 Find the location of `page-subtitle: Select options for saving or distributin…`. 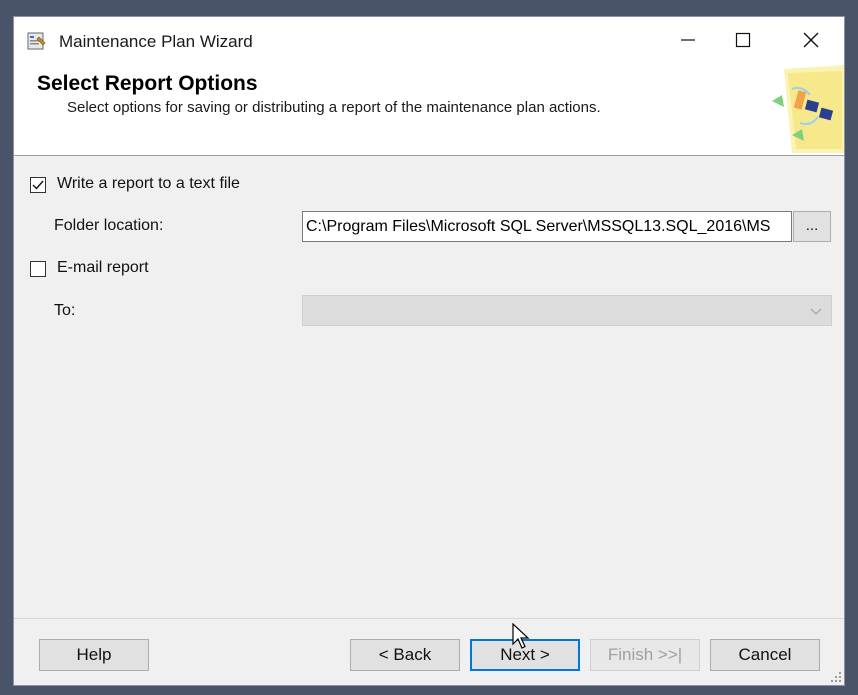

page-subtitle: Select options for saving or distributin… is located at coordinates (334, 107).